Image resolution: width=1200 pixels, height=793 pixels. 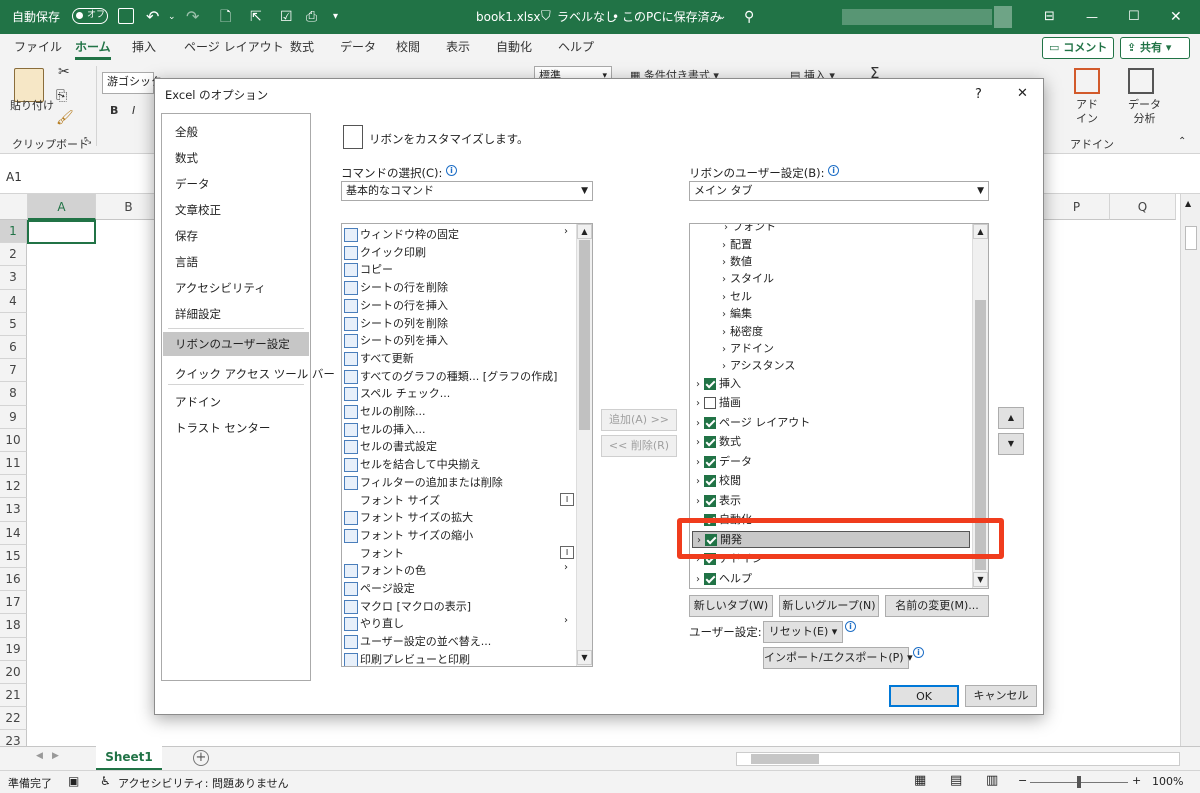 I want to click on close-icon: ✕, so click(x=1176, y=17).